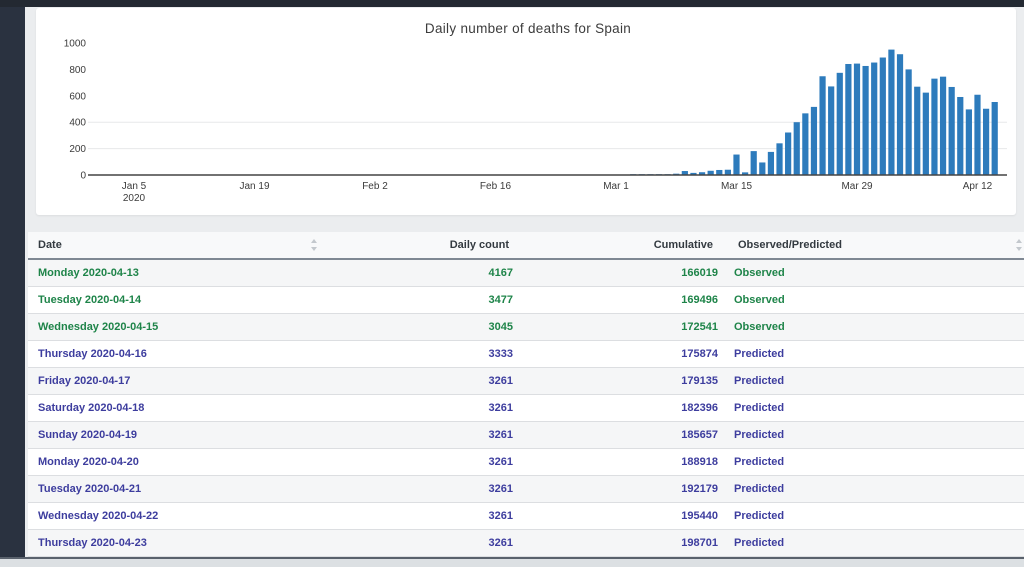 The image size is (1024, 567). I want to click on collapsed-sidebar, so click(12, 282).